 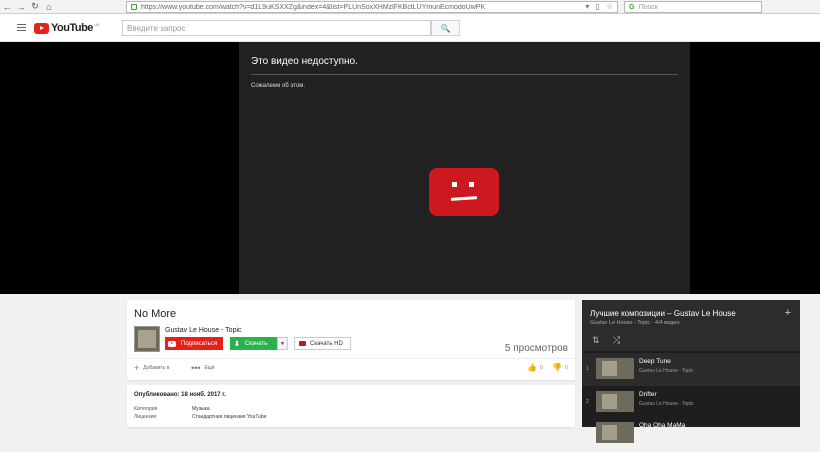 I want to click on eye-left, so click(x=454, y=184).